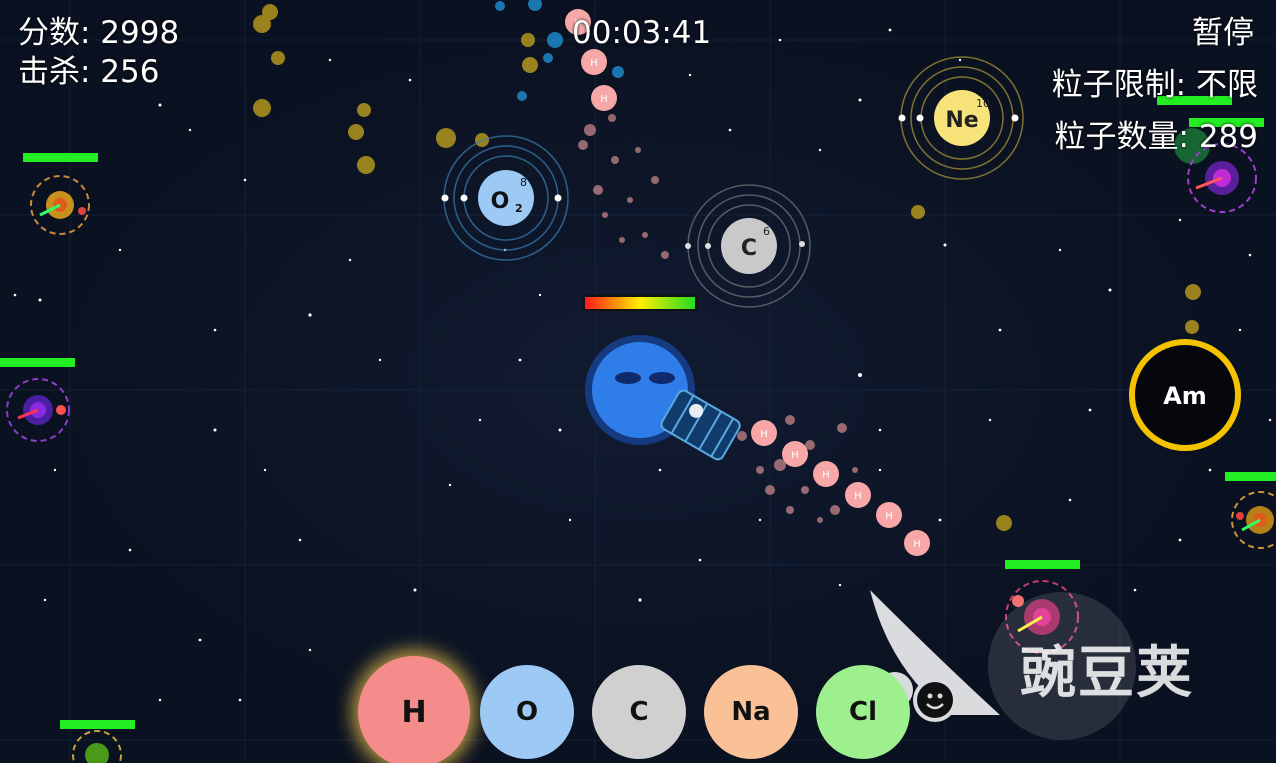  I want to click on element-button-c: C, so click(639, 712).